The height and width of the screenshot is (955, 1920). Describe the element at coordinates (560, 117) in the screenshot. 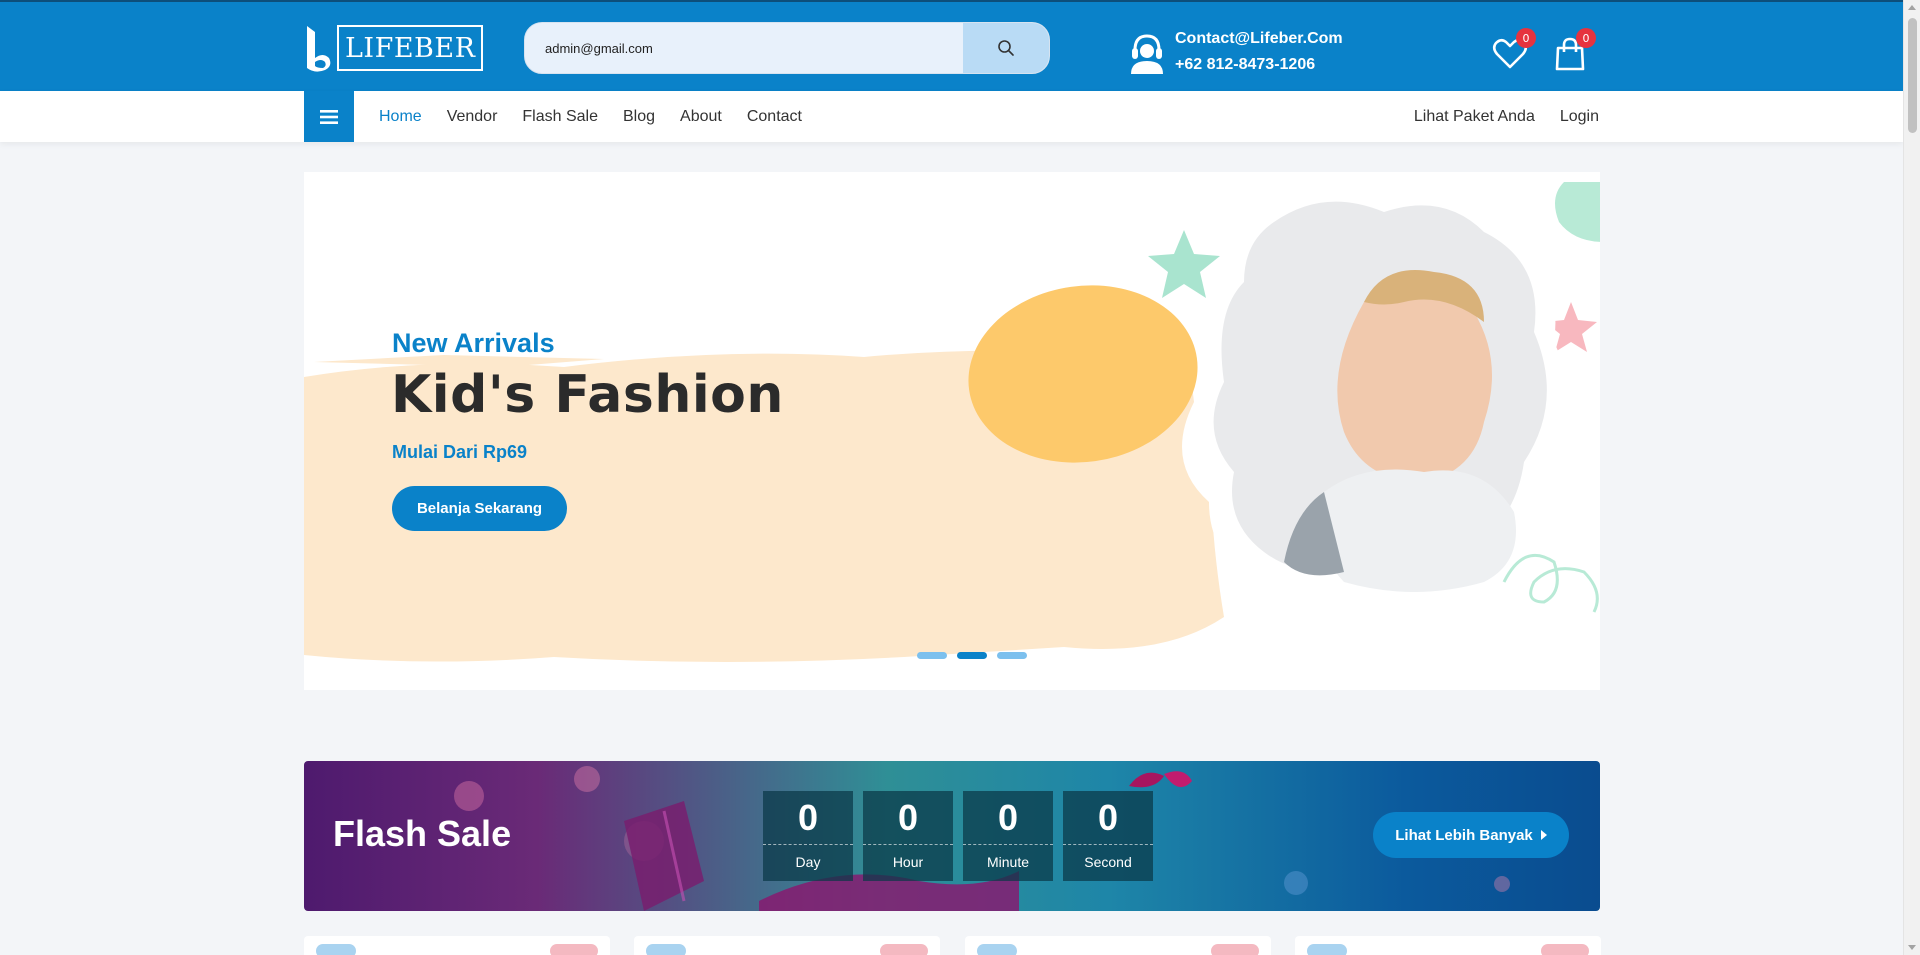

I see `nav-flash-sale: Flash Sale` at that location.